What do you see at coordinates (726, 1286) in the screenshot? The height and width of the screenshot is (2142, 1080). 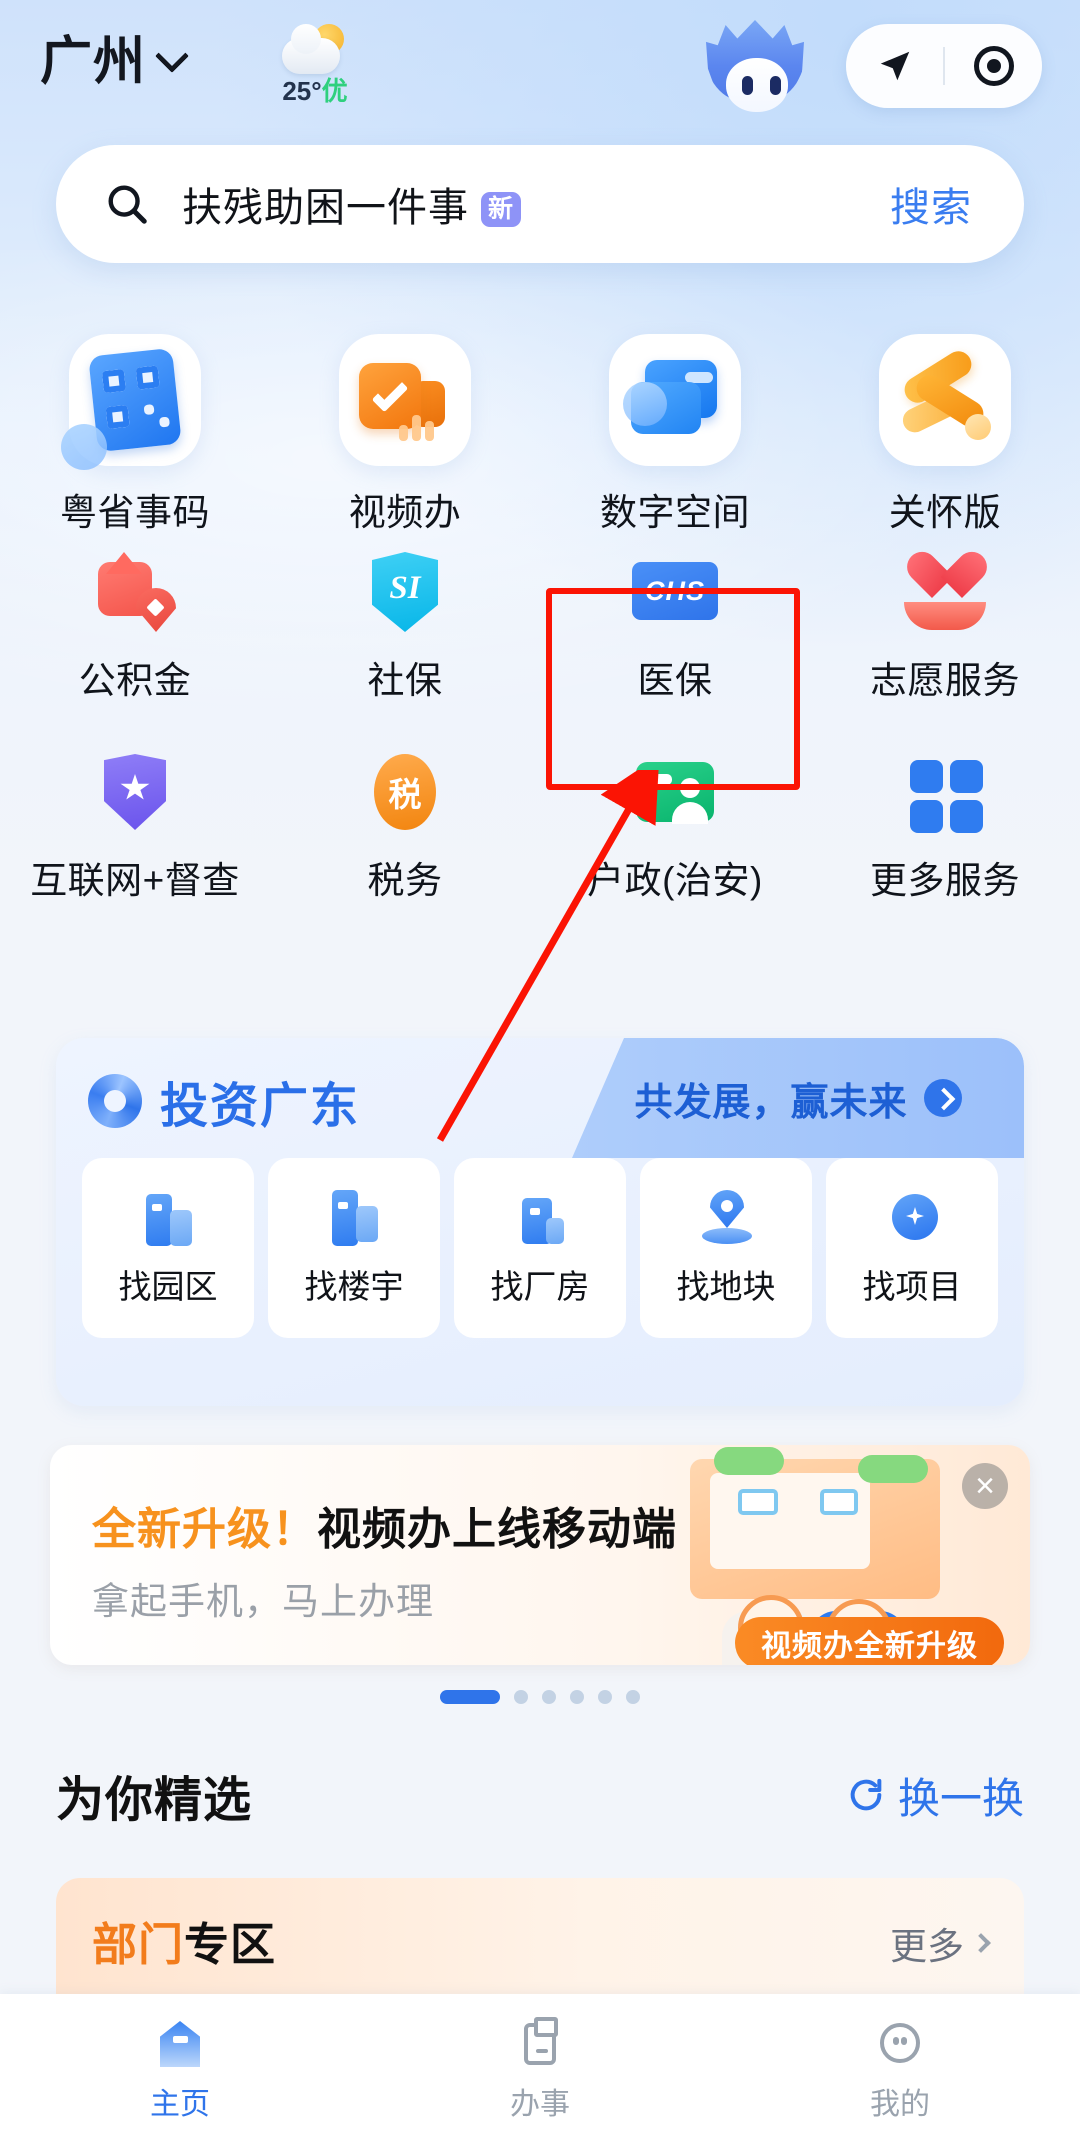 I see `invest-item-label: 找地块` at bounding box center [726, 1286].